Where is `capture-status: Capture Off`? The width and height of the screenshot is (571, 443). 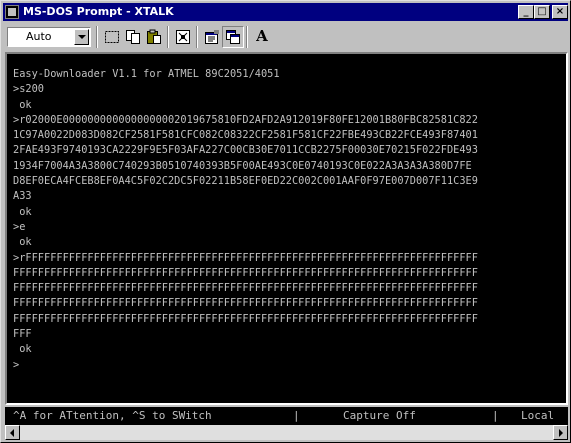
capture-status: Capture Off is located at coordinates (379, 415).